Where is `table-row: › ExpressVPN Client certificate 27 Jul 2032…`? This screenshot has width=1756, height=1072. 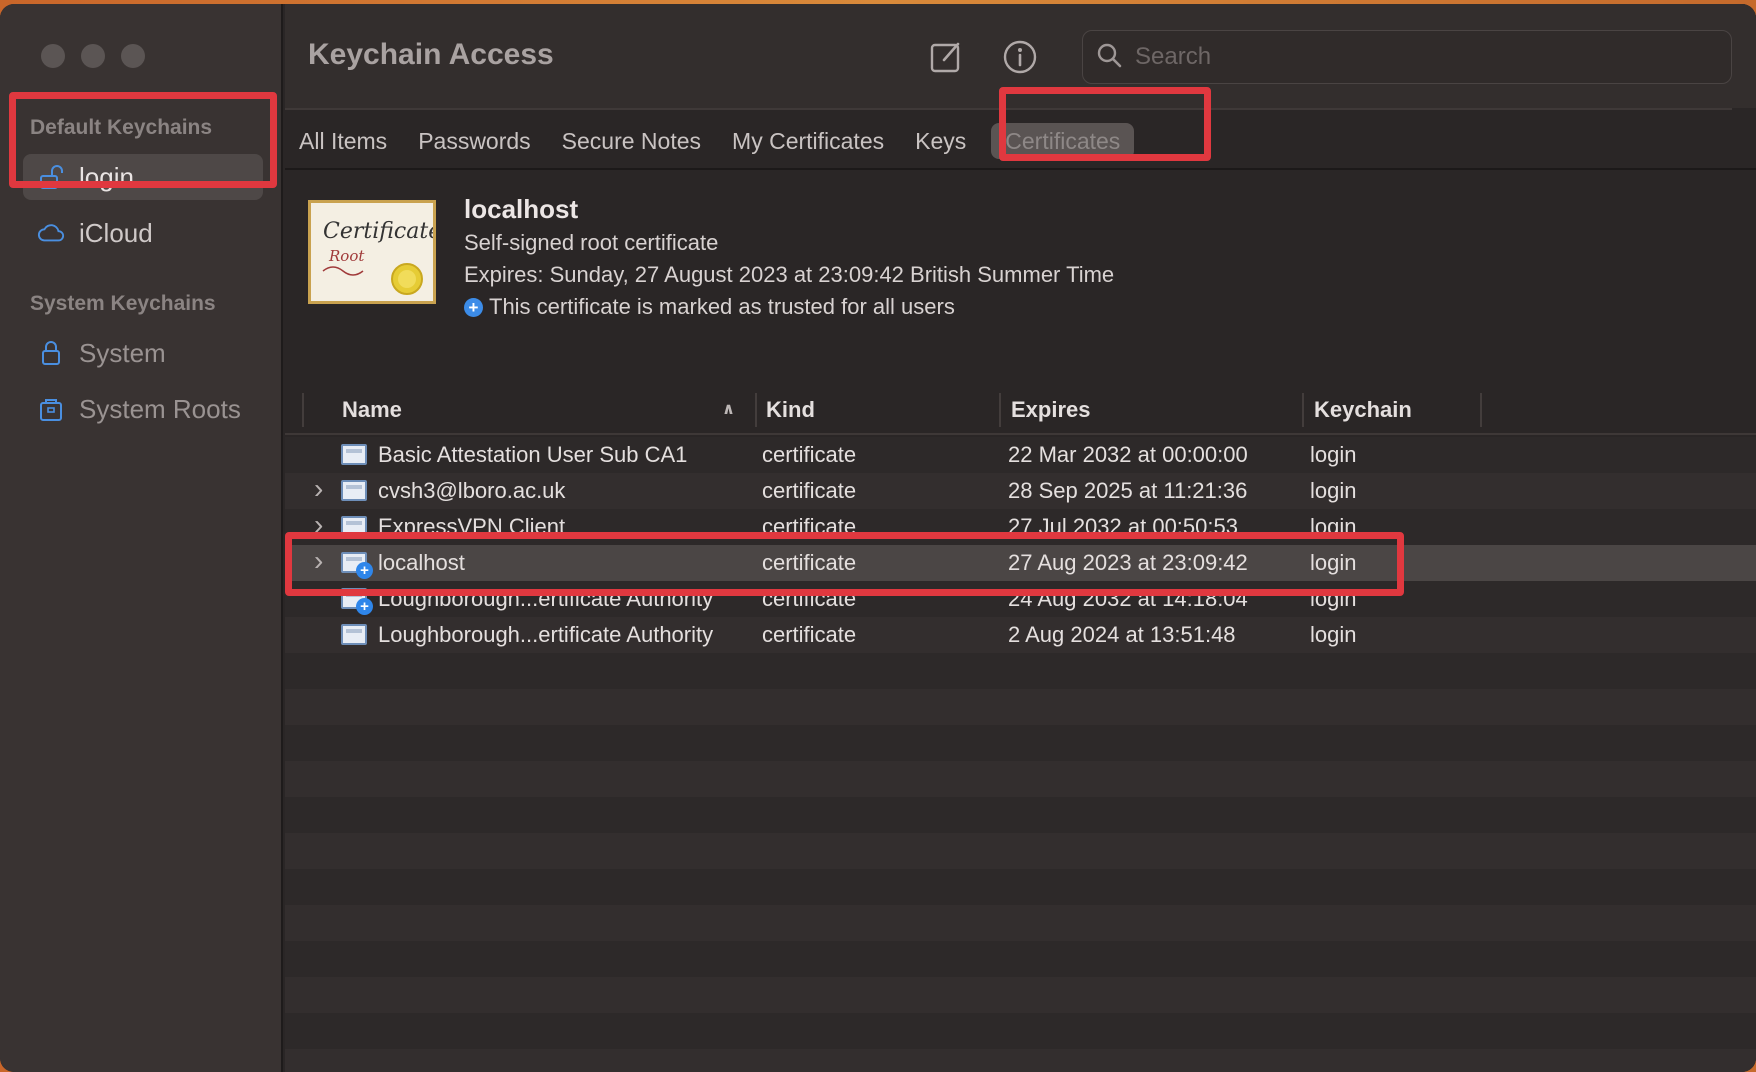
table-row: › ExpressVPN Client certificate 27 Jul 2032… is located at coordinates (1020, 527).